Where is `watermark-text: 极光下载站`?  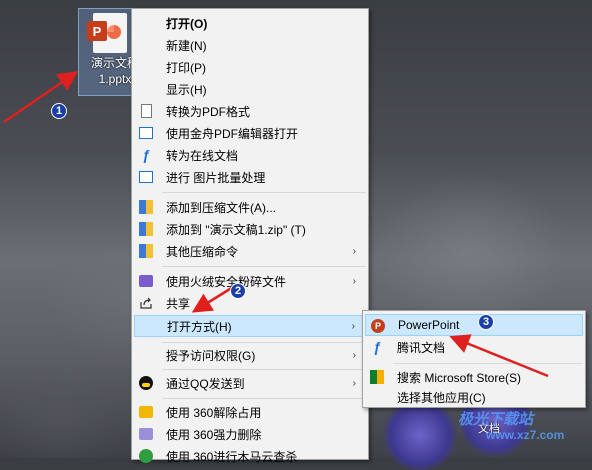 watermark-text: 极光下载站 is located at coordinates (496, 419).